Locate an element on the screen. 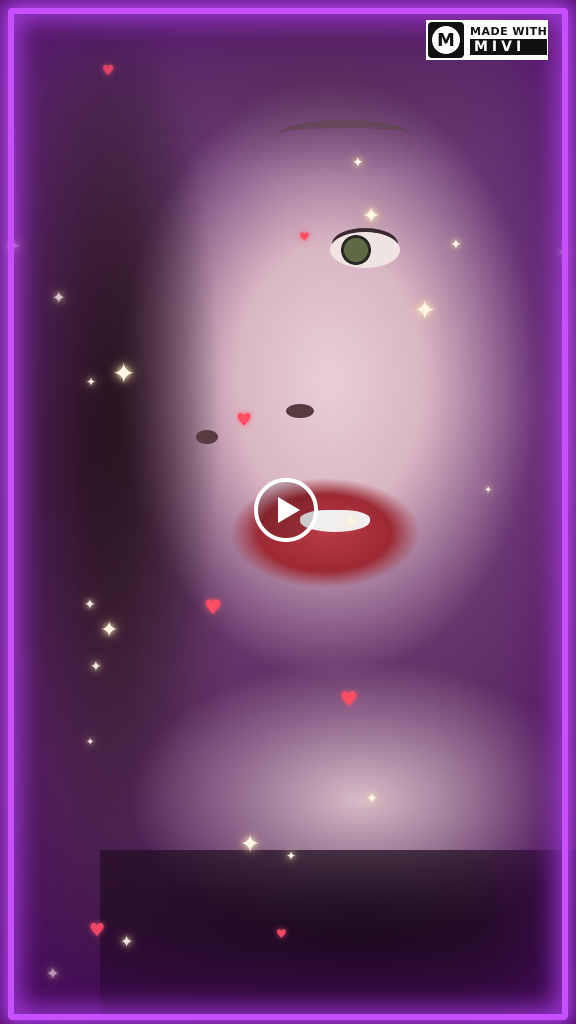 This screenshot has width=576, height=1024. play-button is located at coordinates (286, 510).